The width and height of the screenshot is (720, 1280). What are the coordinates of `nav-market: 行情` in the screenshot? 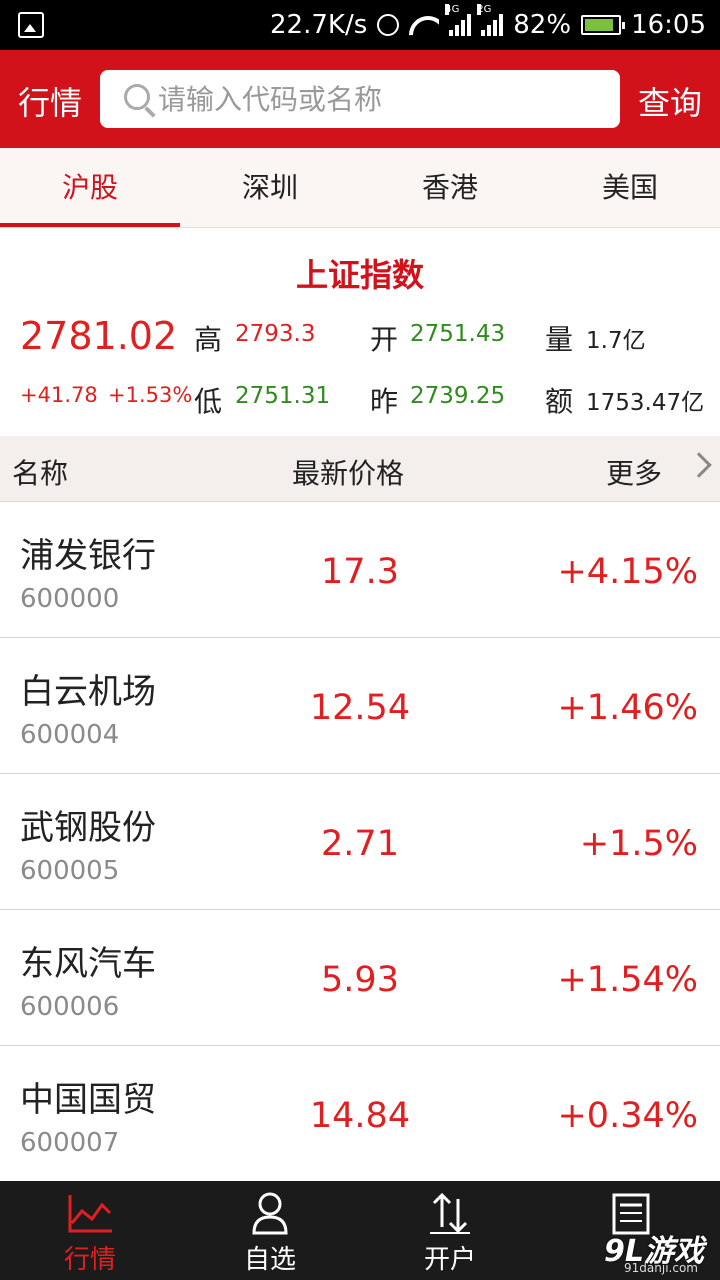 It's located at (90, 1230).